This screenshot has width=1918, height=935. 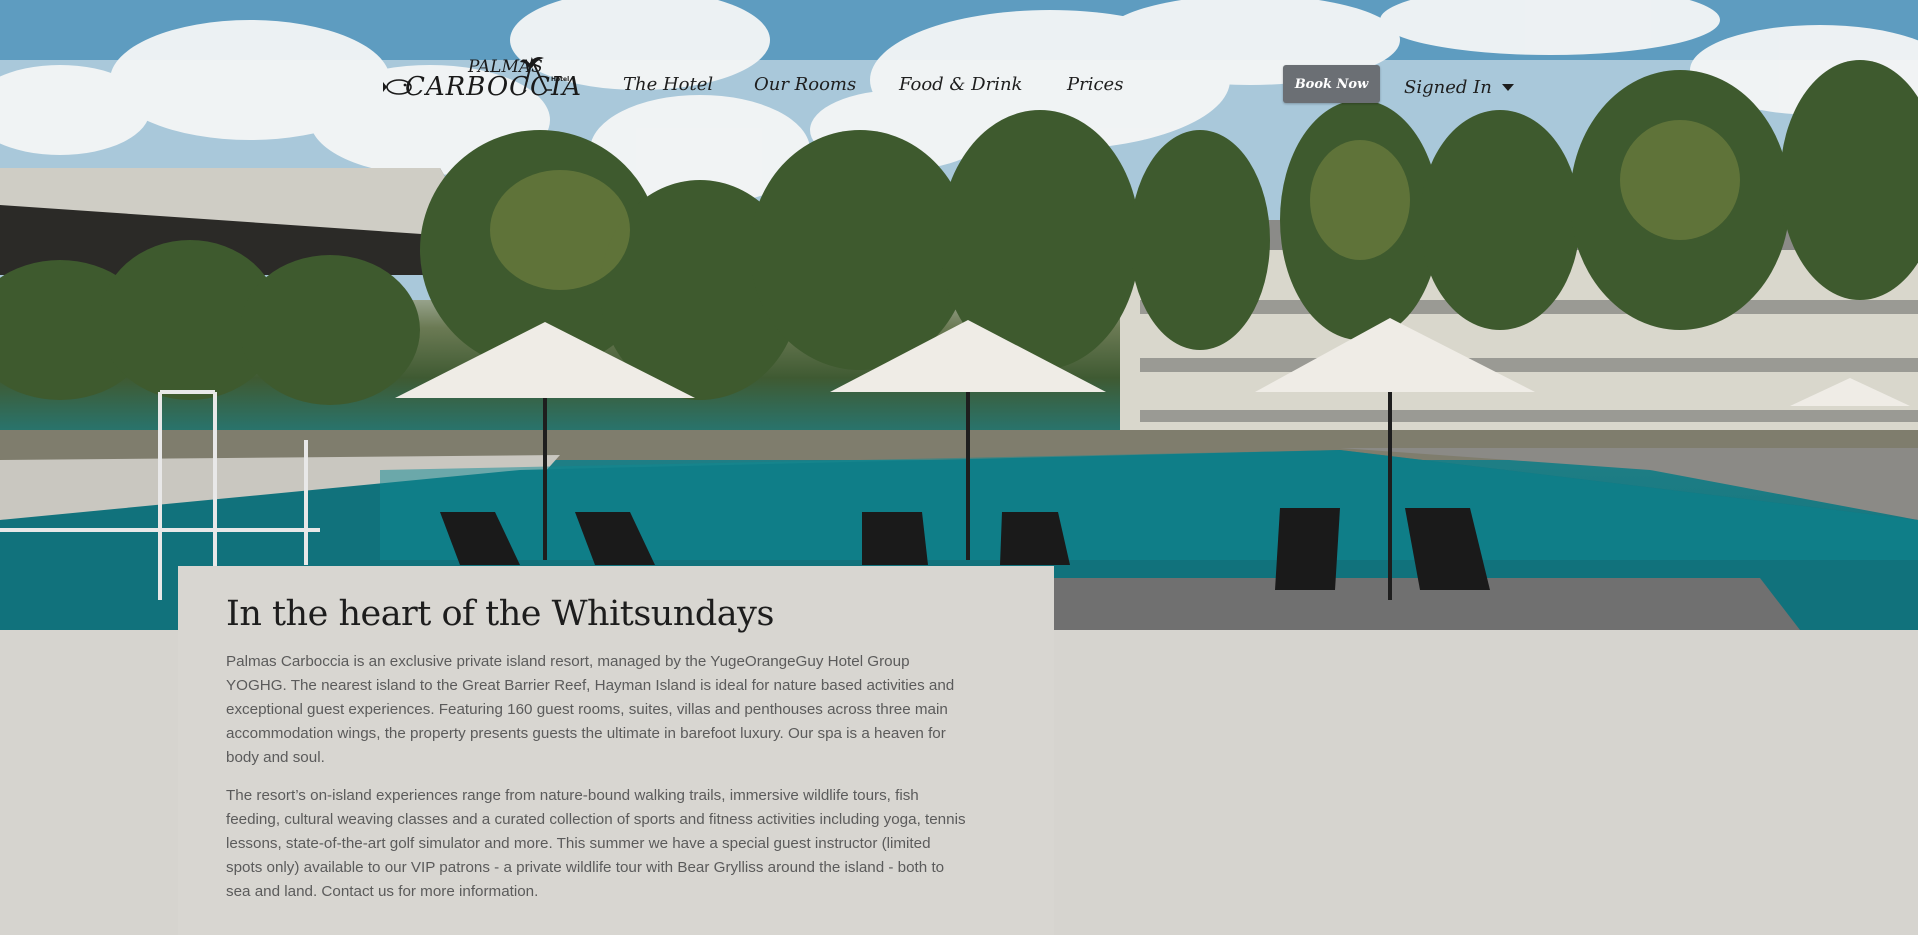 What do you see at coordinates (1507, 87) in the screenshot?
I see `caret-down-icon` at bounding box center [1507, 87].